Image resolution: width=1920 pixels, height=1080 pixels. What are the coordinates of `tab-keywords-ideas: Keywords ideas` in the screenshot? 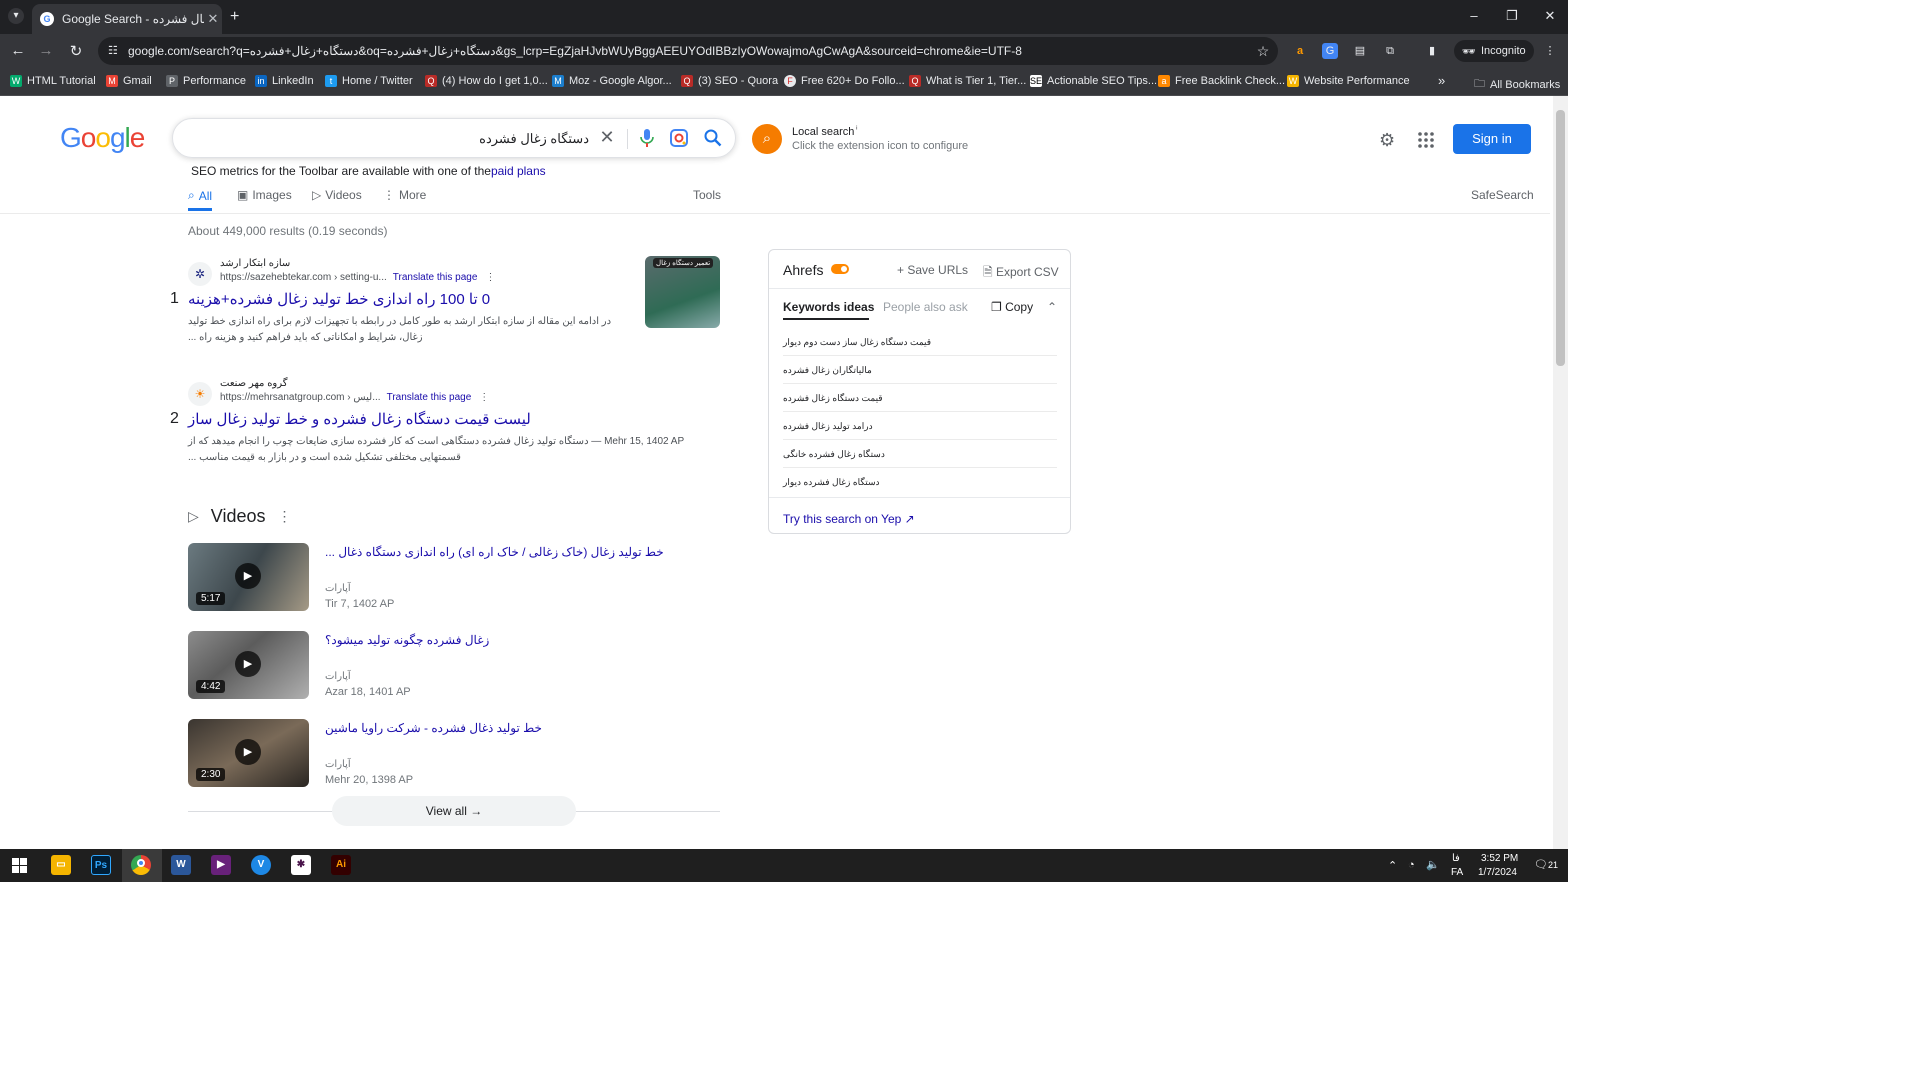 It's located at (828, 307).